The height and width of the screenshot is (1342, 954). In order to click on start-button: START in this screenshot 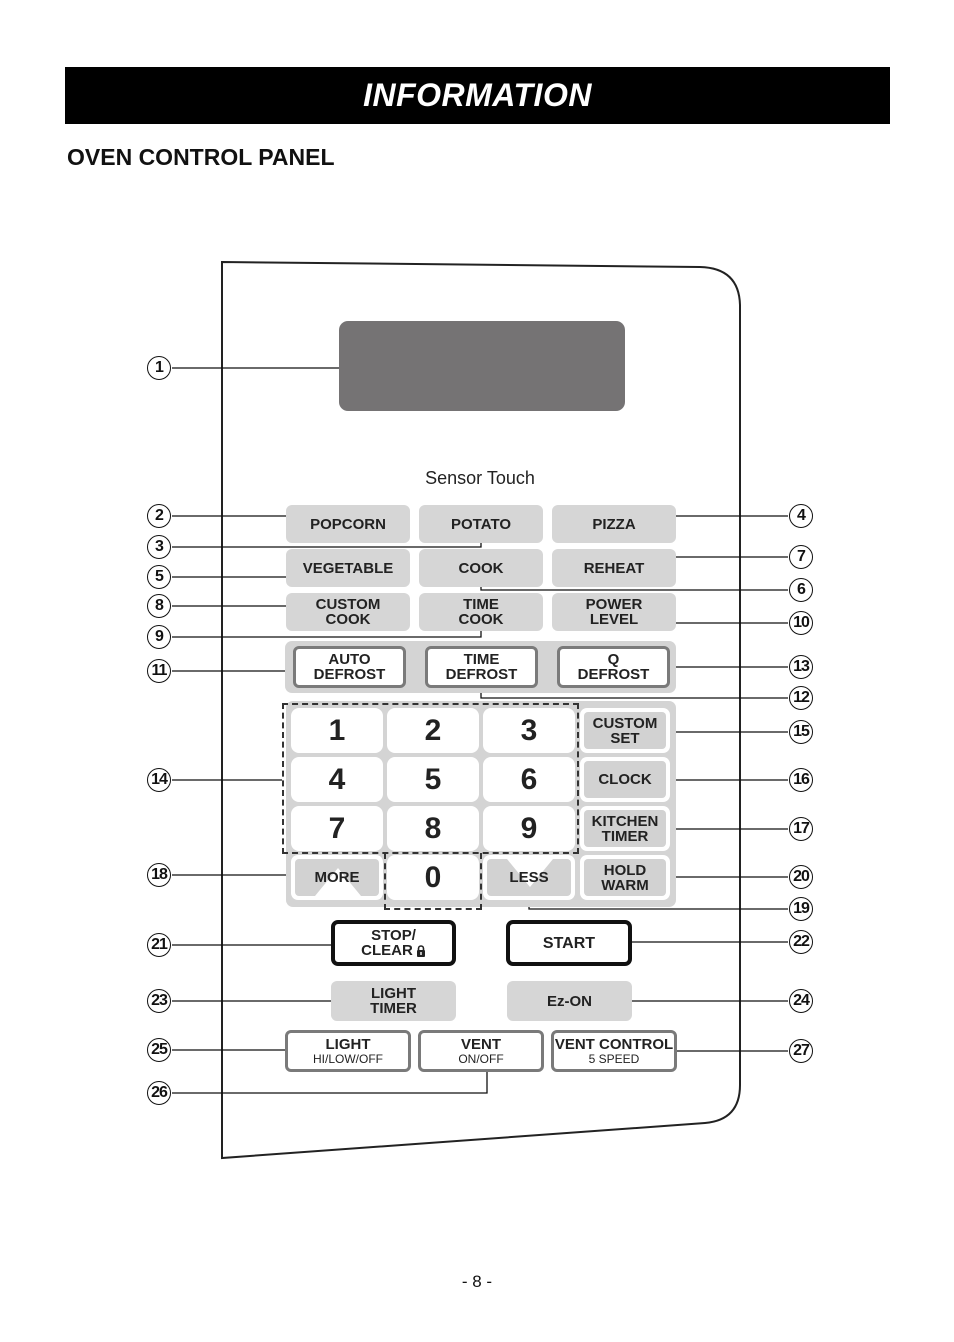, I will do `click(569, 943)`.